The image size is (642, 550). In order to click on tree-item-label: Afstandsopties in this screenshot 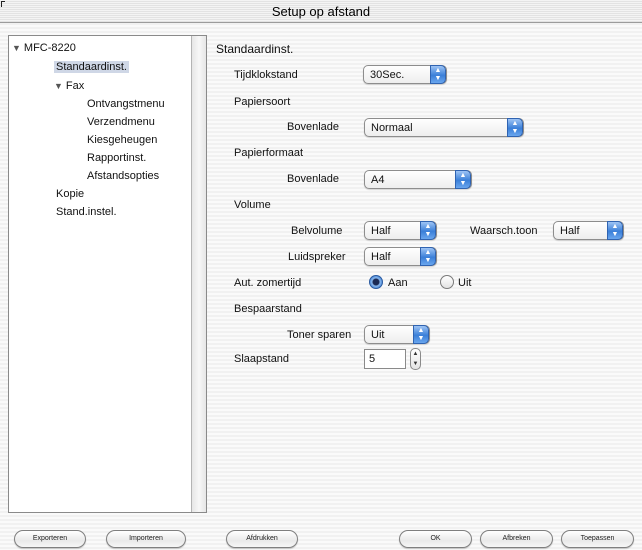, I will do `click(123, 176)`.